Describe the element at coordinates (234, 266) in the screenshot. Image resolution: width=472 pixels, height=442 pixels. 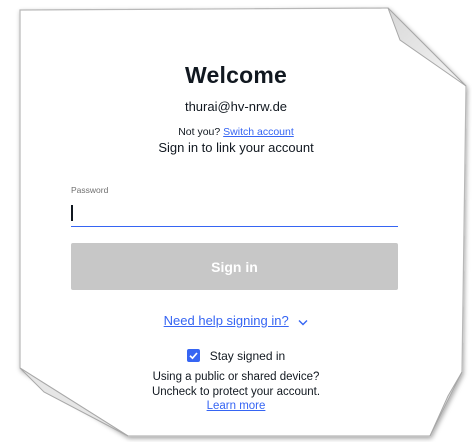
I see `sign-in-button: Sign in` at that location.